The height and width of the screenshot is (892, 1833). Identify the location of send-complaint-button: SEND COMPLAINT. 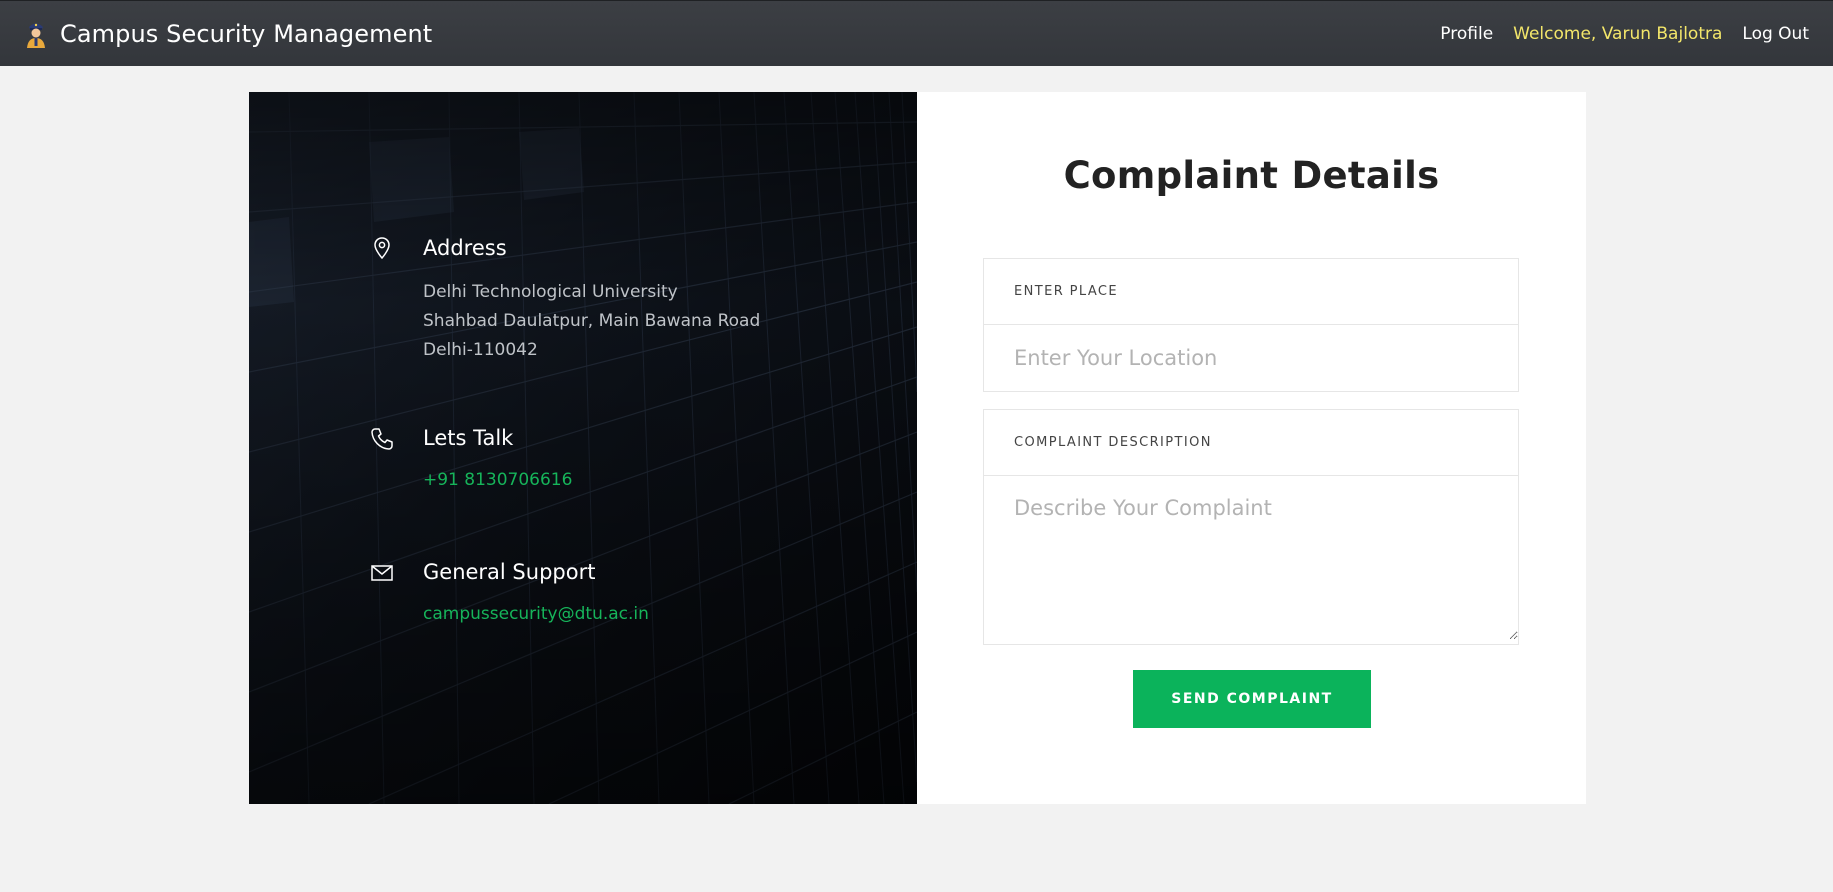
(1252, 699).